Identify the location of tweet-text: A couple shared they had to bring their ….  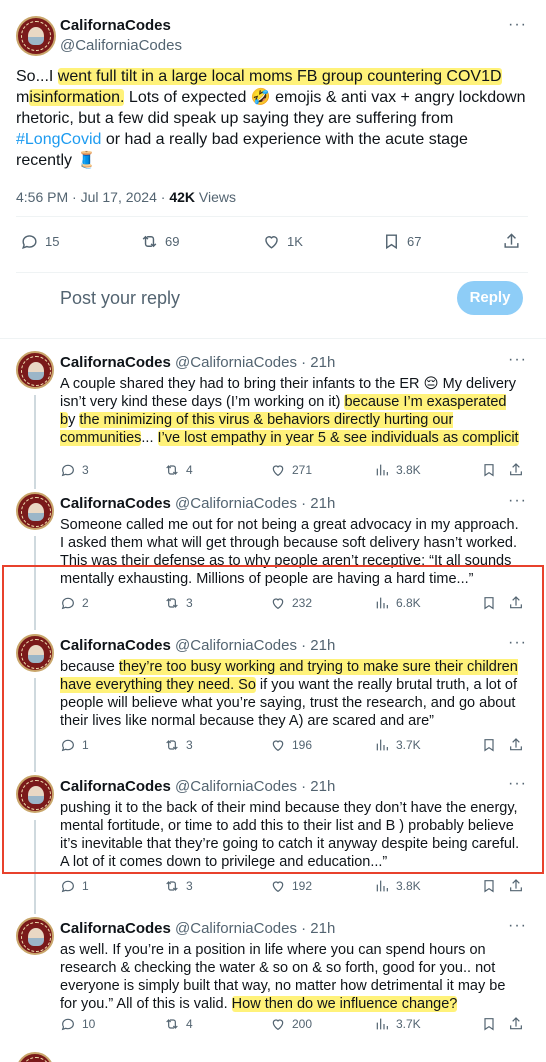
(292, 411).